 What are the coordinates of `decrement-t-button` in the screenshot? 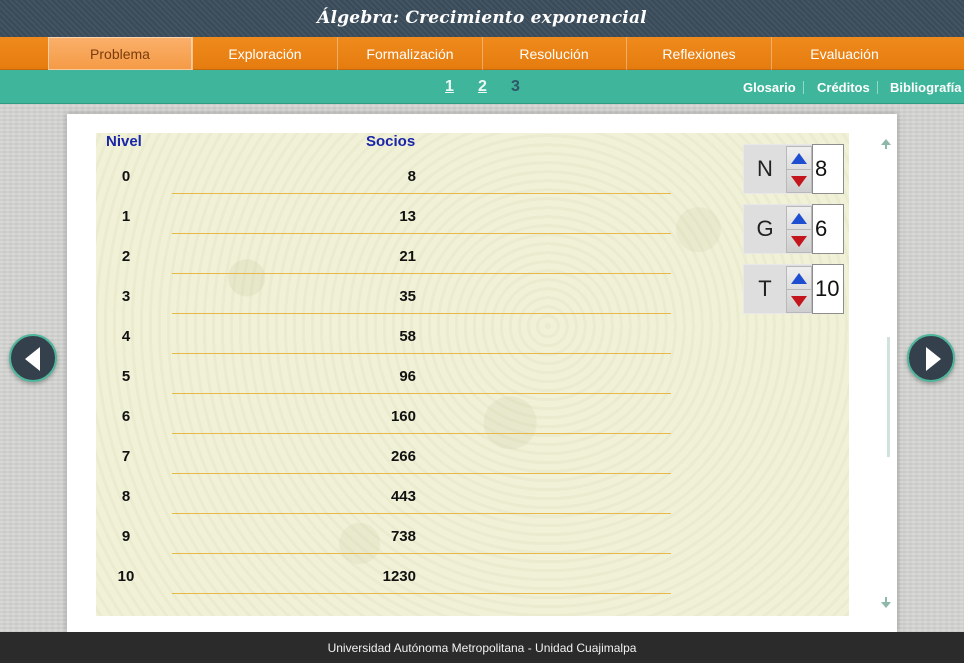 It's located at (799, 301).